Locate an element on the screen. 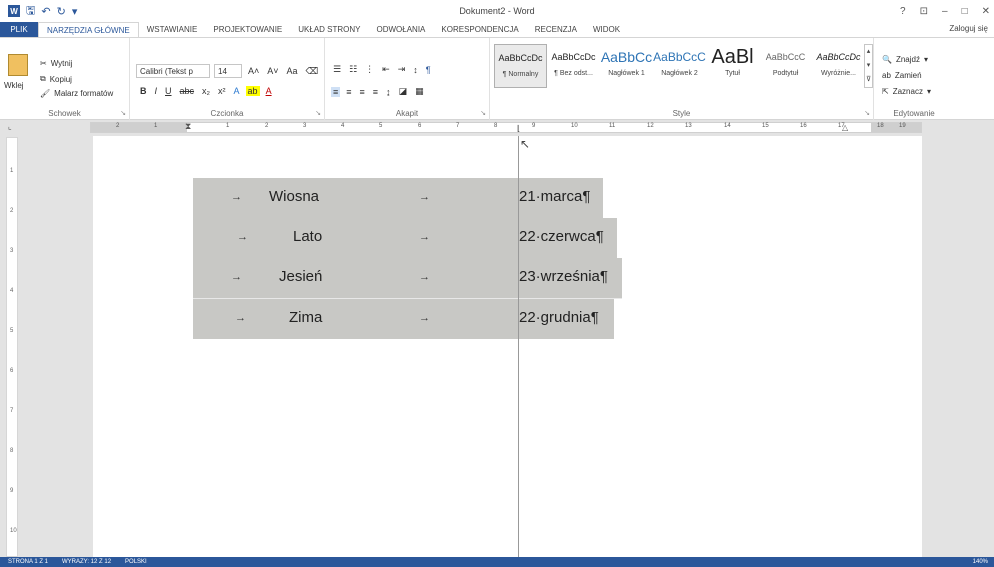 The image size is (994, 567). save-icon: 🖫 is located at coordinates (30, 11).